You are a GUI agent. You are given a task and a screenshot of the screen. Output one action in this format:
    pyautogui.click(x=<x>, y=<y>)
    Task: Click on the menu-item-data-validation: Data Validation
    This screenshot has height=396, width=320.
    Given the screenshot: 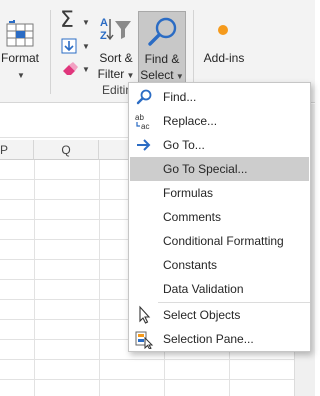 What is the action you would take?
    pyautogui.click(x=219, y=289)
    